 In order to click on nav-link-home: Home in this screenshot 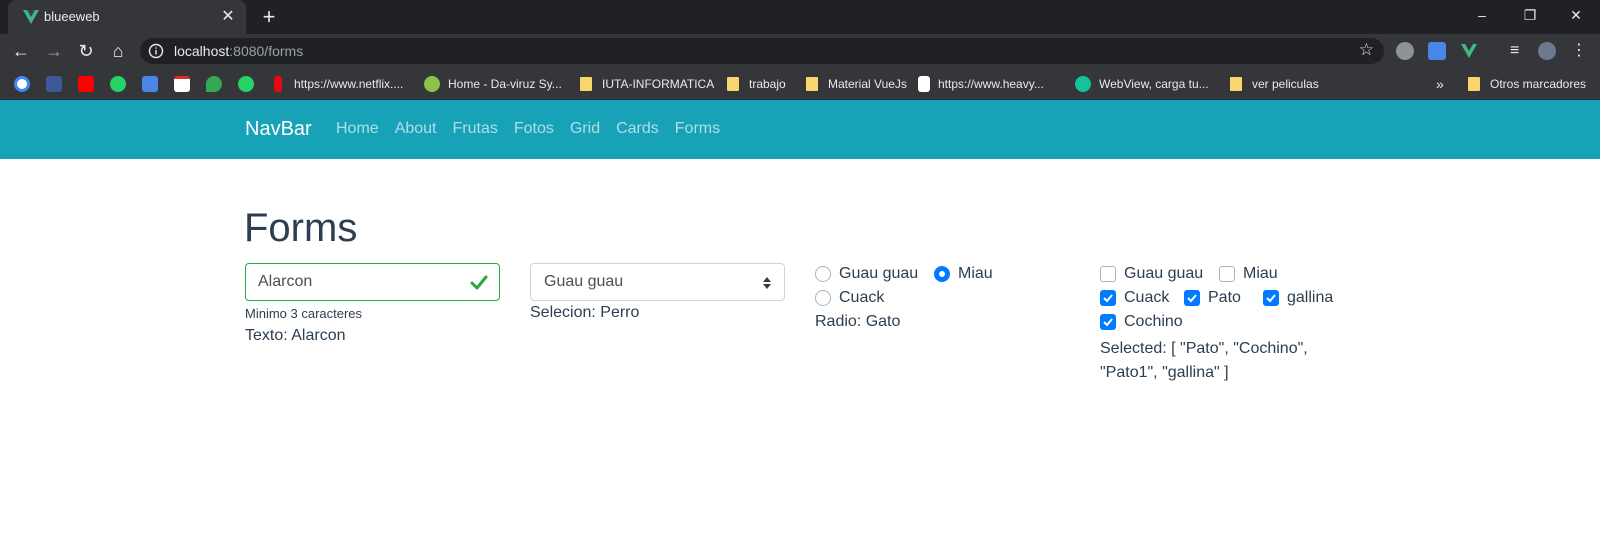, I will do `click(357, 129)`.